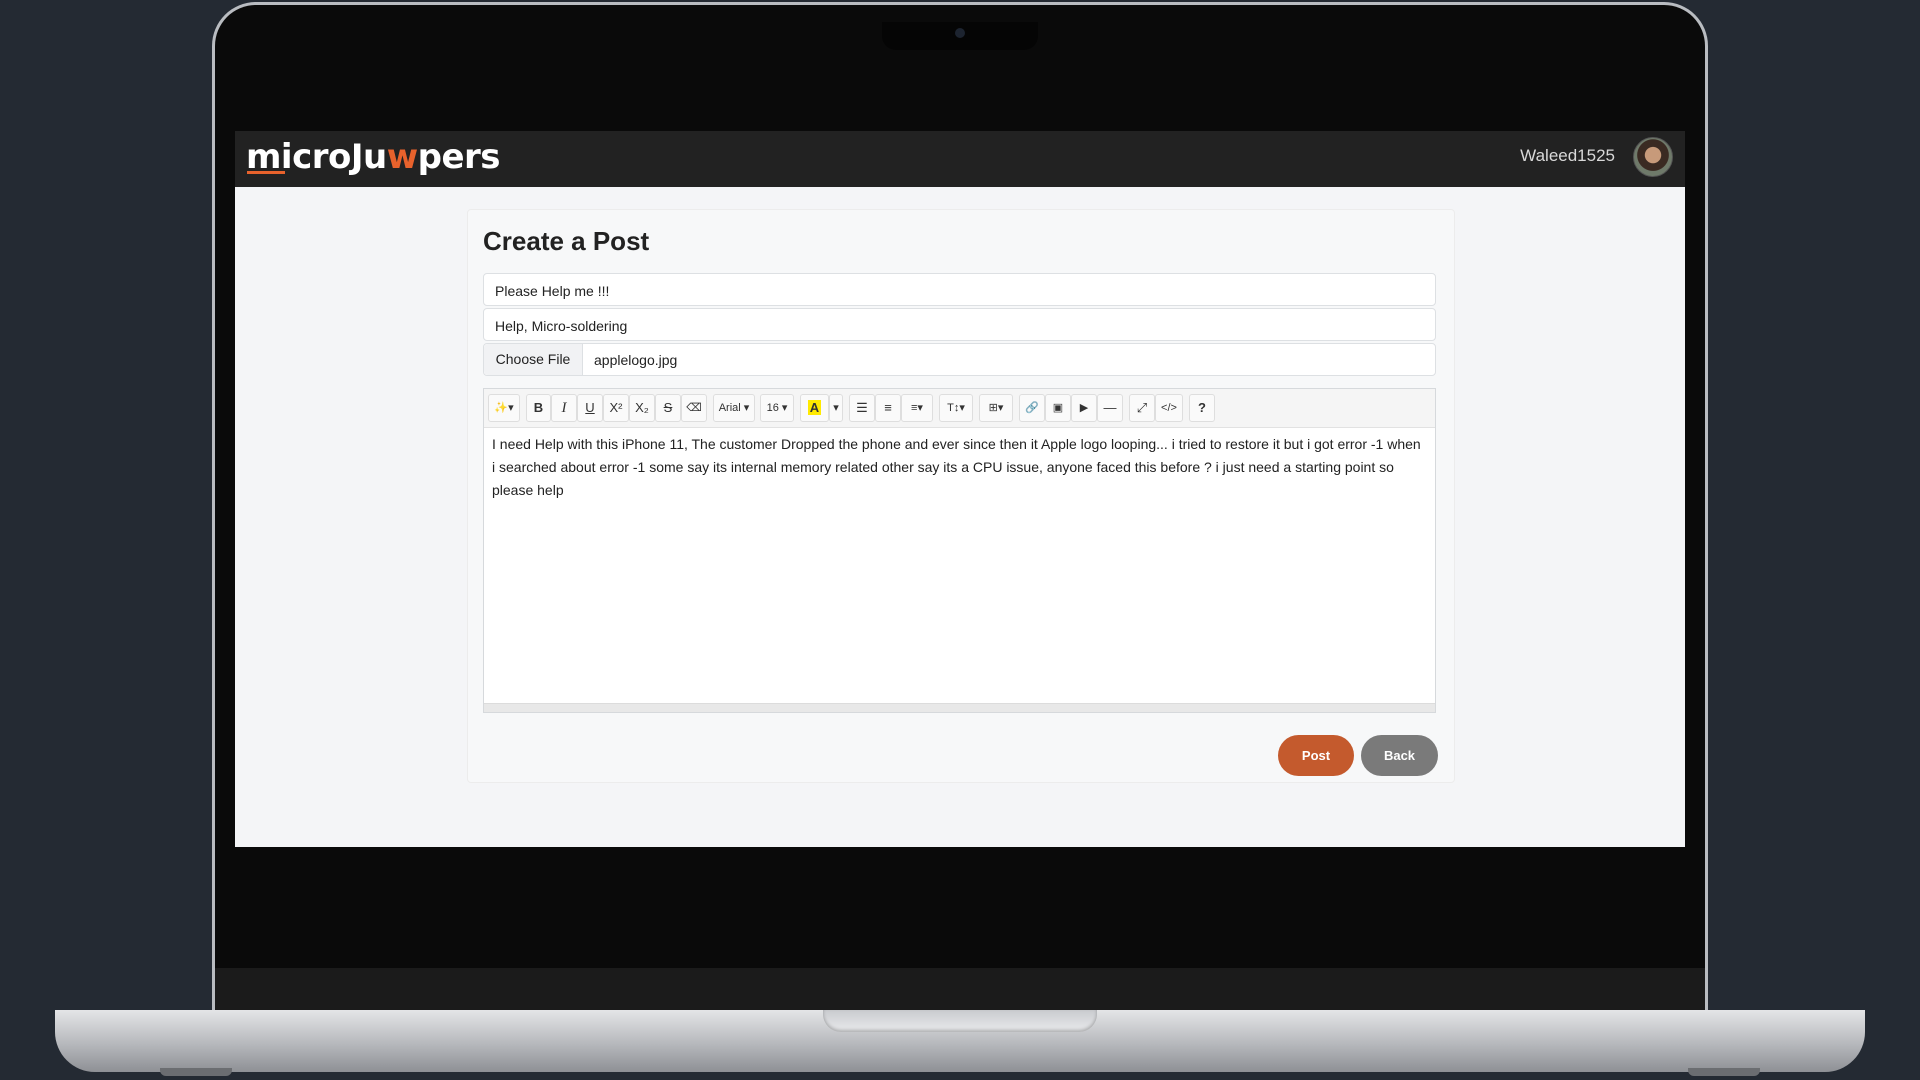 Image resolution: width=1920 pixels, height=1080 pixels. Describe the element at coordinates (1399, 755) in the screenshot. I see `back-button: Back` at that location.